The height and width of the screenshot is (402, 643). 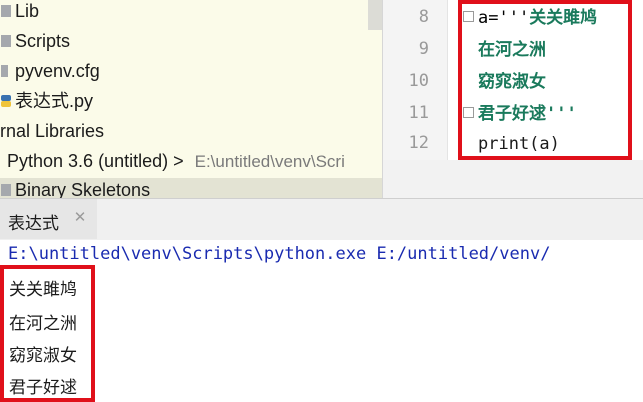 I want to click on editor-empty-area, so click(x=513, y=179).